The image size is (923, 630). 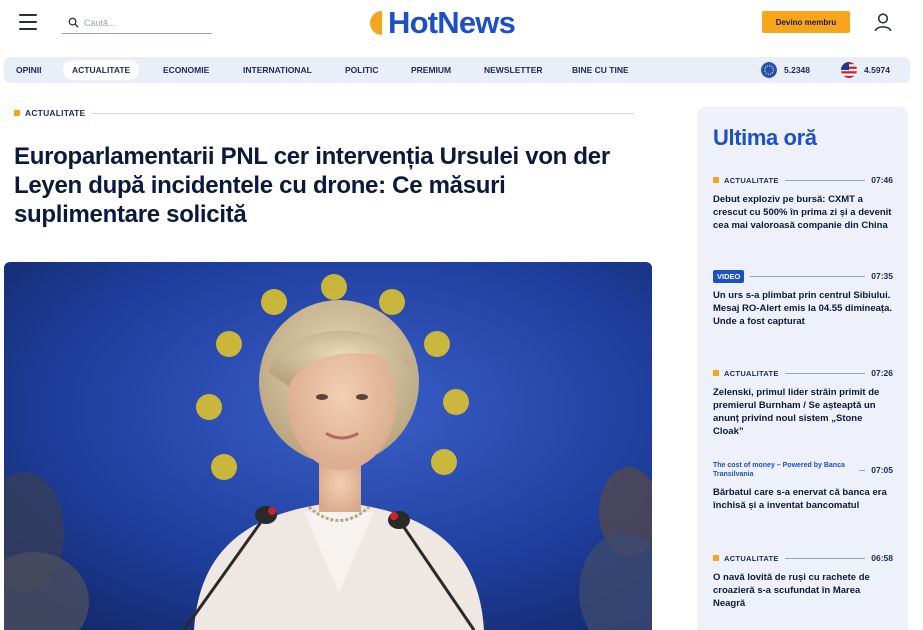 What do you see at coordinates (29, 70) in the screenshot?
I see `nav-item-opinii: OPINII` at bounding box center [29, 70].